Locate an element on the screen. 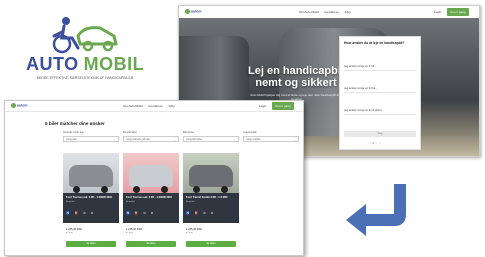 This screenshot has width=485, height=257. search-form-title: Hvor ønsker du at leje en handicapbil? is located at coordinates (374, 43).